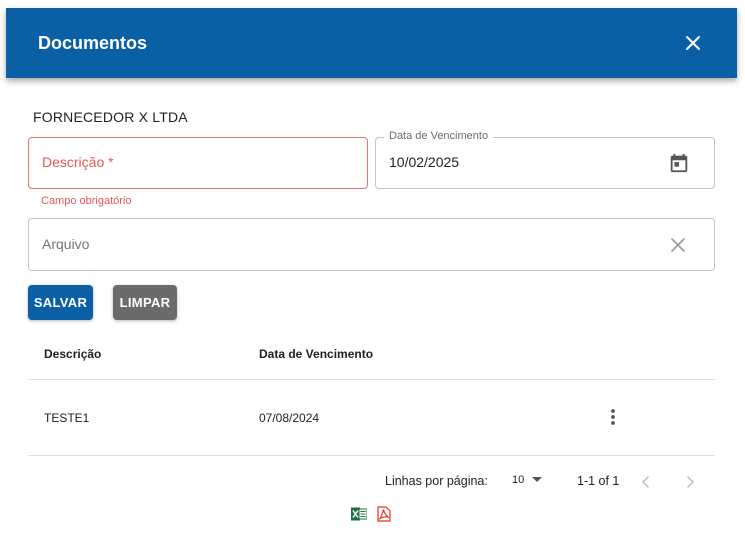 The image size is (745, 536). I want to click on description-field: Descrição *, so click(198, 163).